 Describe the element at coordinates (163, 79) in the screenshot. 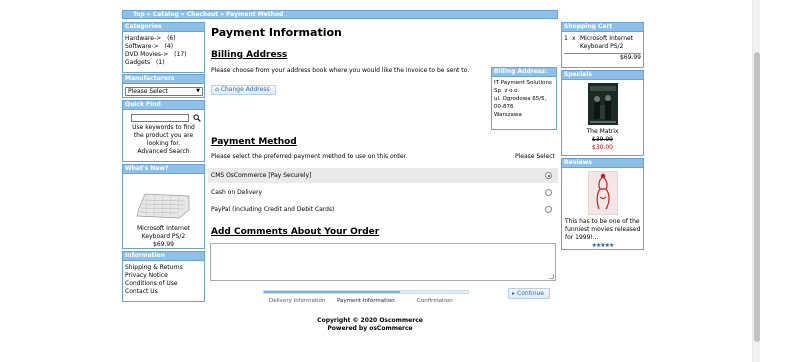

I see `manufacturers-title: Manufacturers` at that location.